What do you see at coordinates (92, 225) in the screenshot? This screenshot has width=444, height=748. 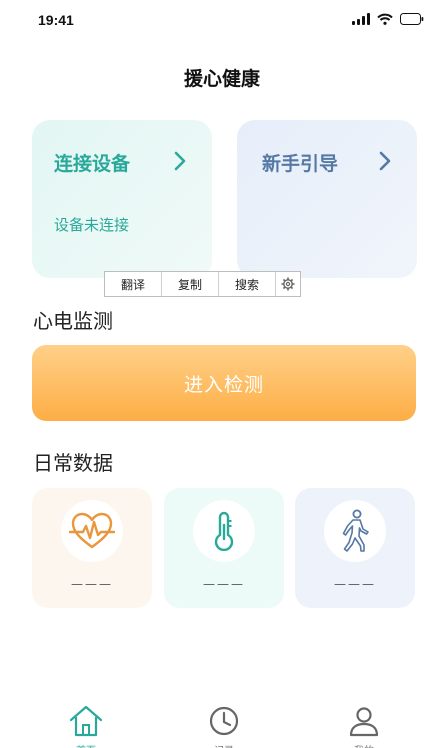 I see `connection-status: 设备未连接` at bounding box center [92, 225].